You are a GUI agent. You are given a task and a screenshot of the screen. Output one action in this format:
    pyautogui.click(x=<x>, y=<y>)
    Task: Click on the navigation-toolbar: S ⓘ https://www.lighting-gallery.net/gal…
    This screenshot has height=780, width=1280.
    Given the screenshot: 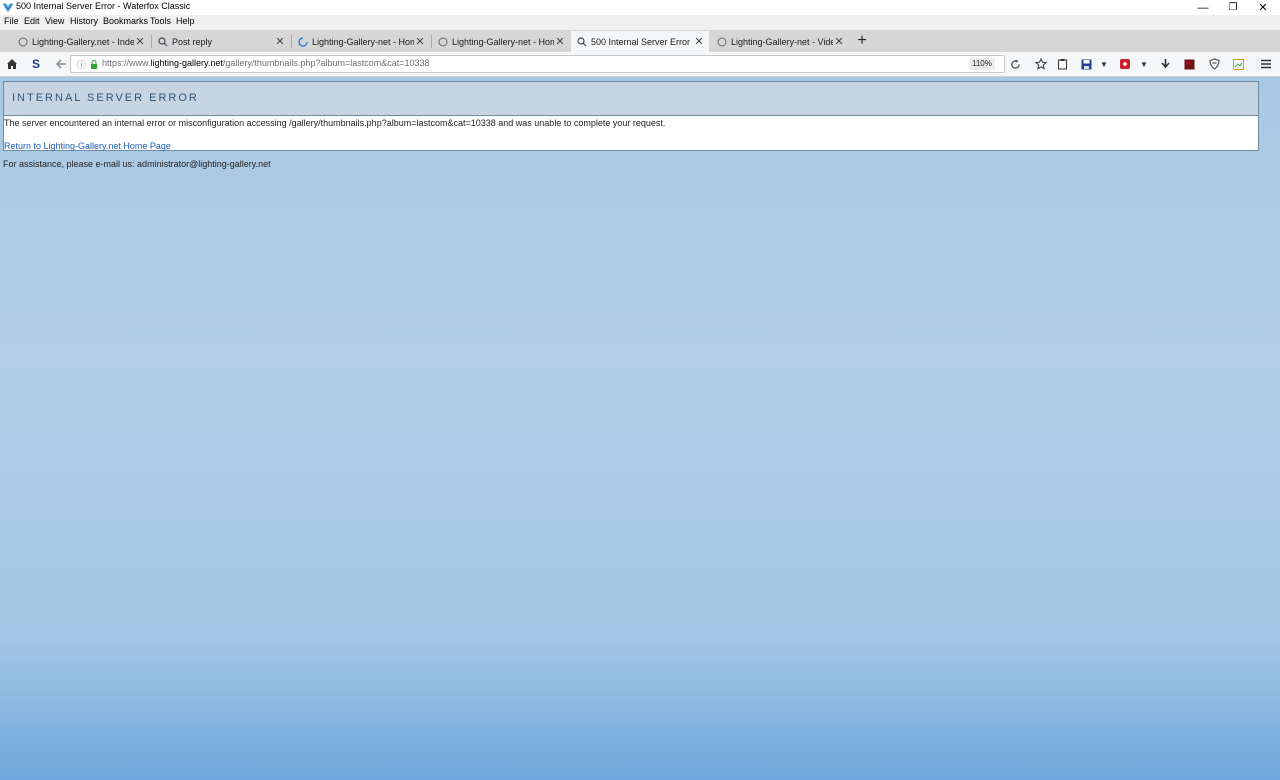 What is the action you would take?
    pyautogui.click(x=640, y=64)
    